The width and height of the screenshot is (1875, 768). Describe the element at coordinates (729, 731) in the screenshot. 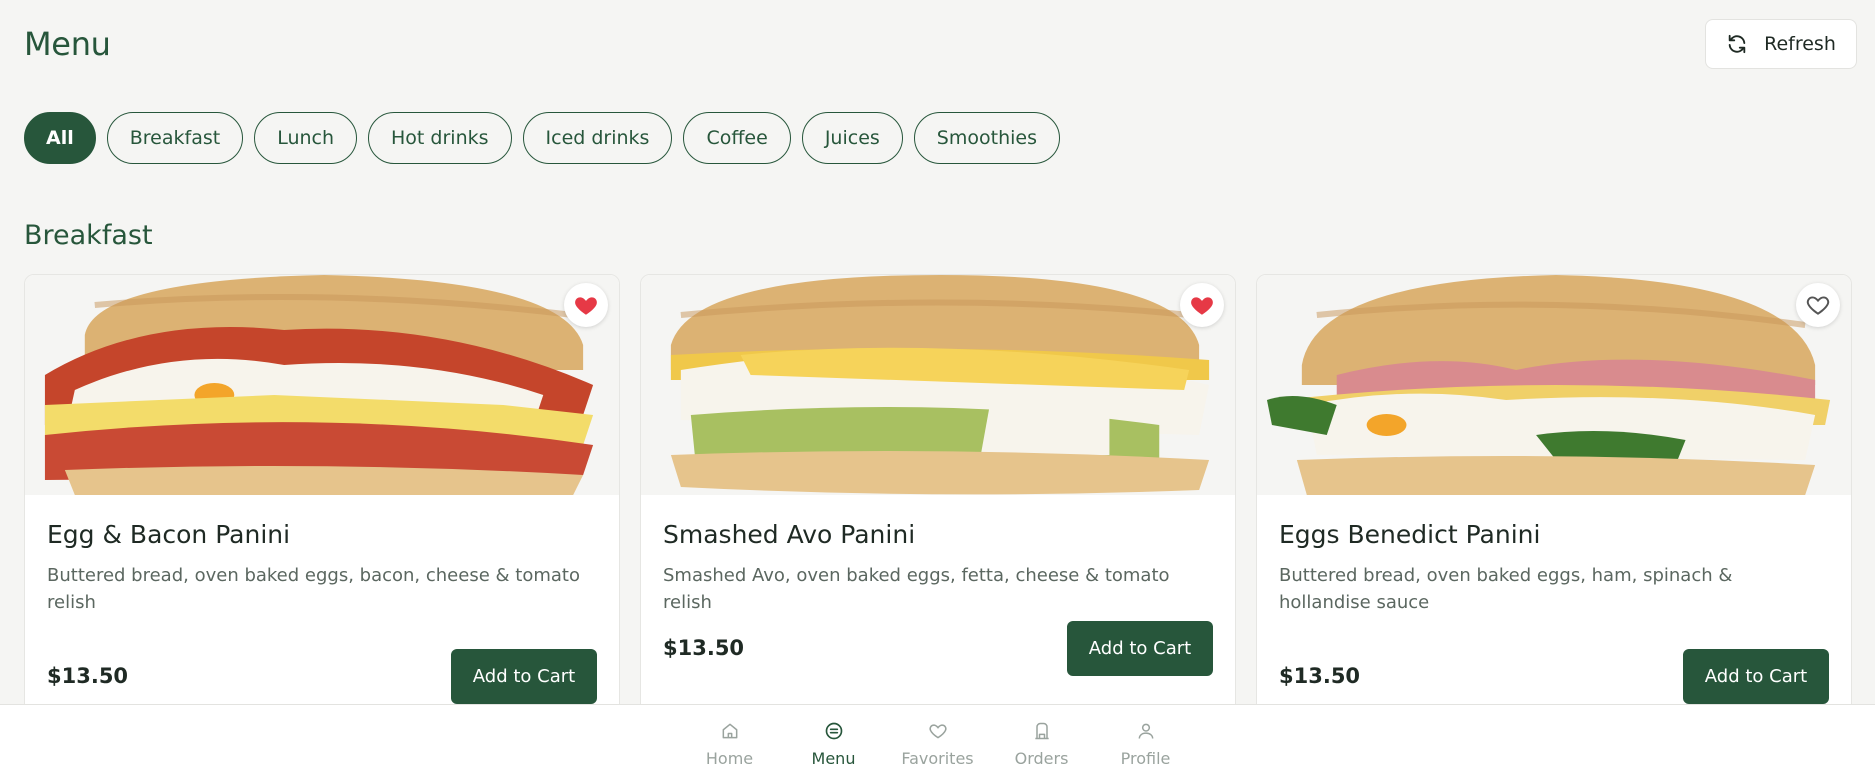

I see `home-icon` at that location.